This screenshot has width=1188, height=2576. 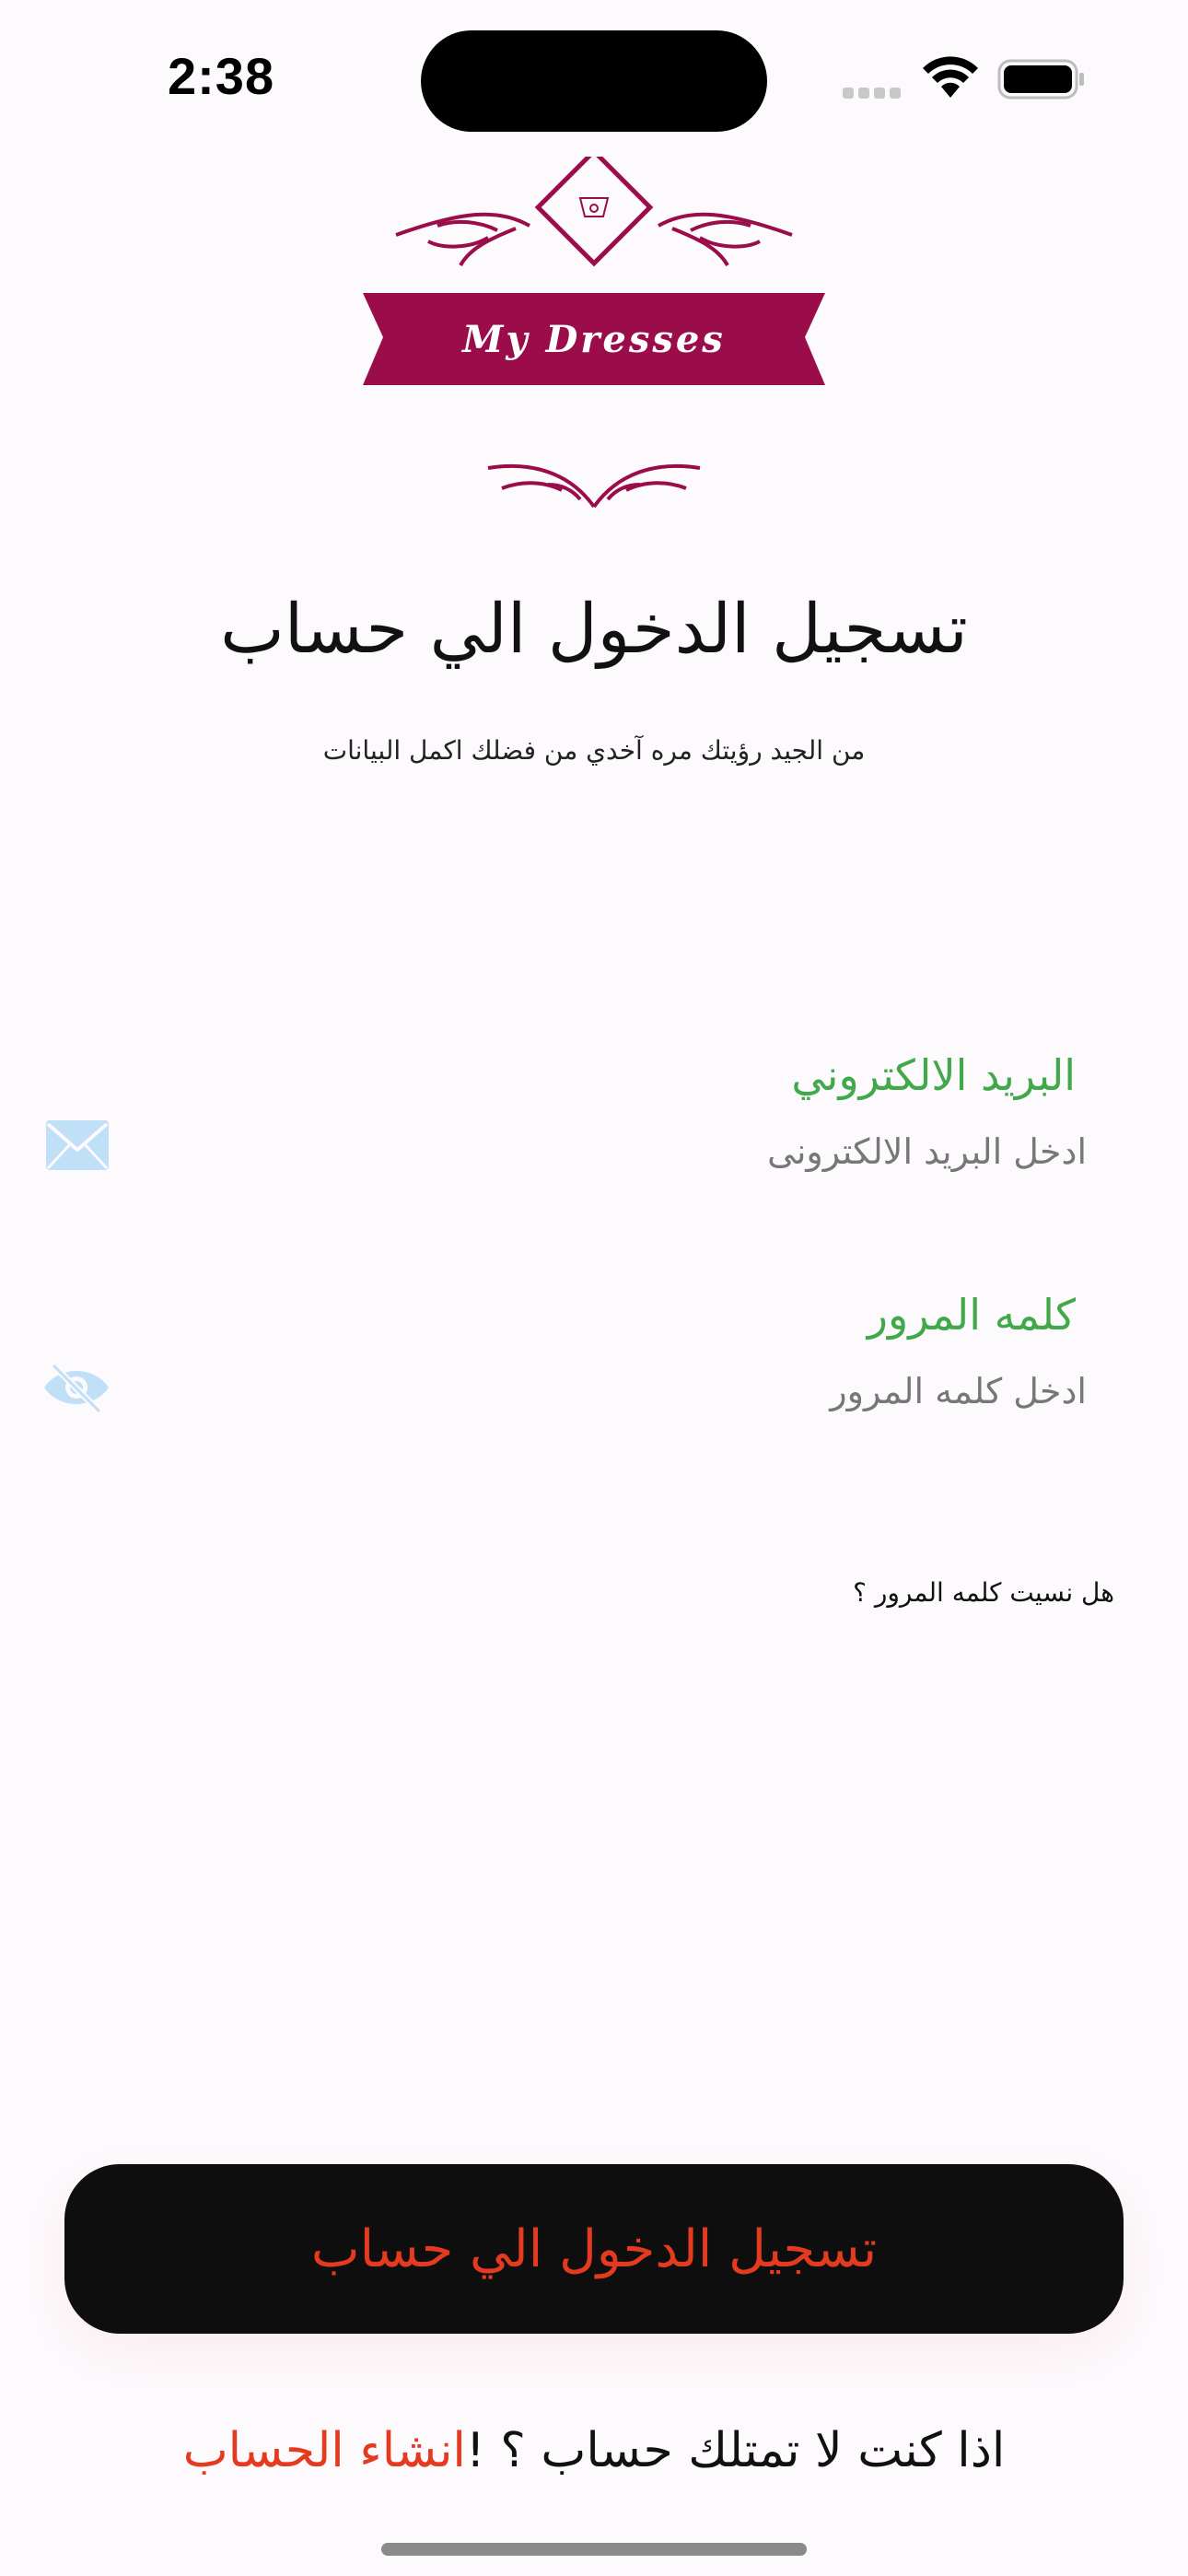 What do you see at coordinates (324, 2450) in the screenshot?
I see `create-account-link: انشاء الحساب` at bounding box center [324, 2450].